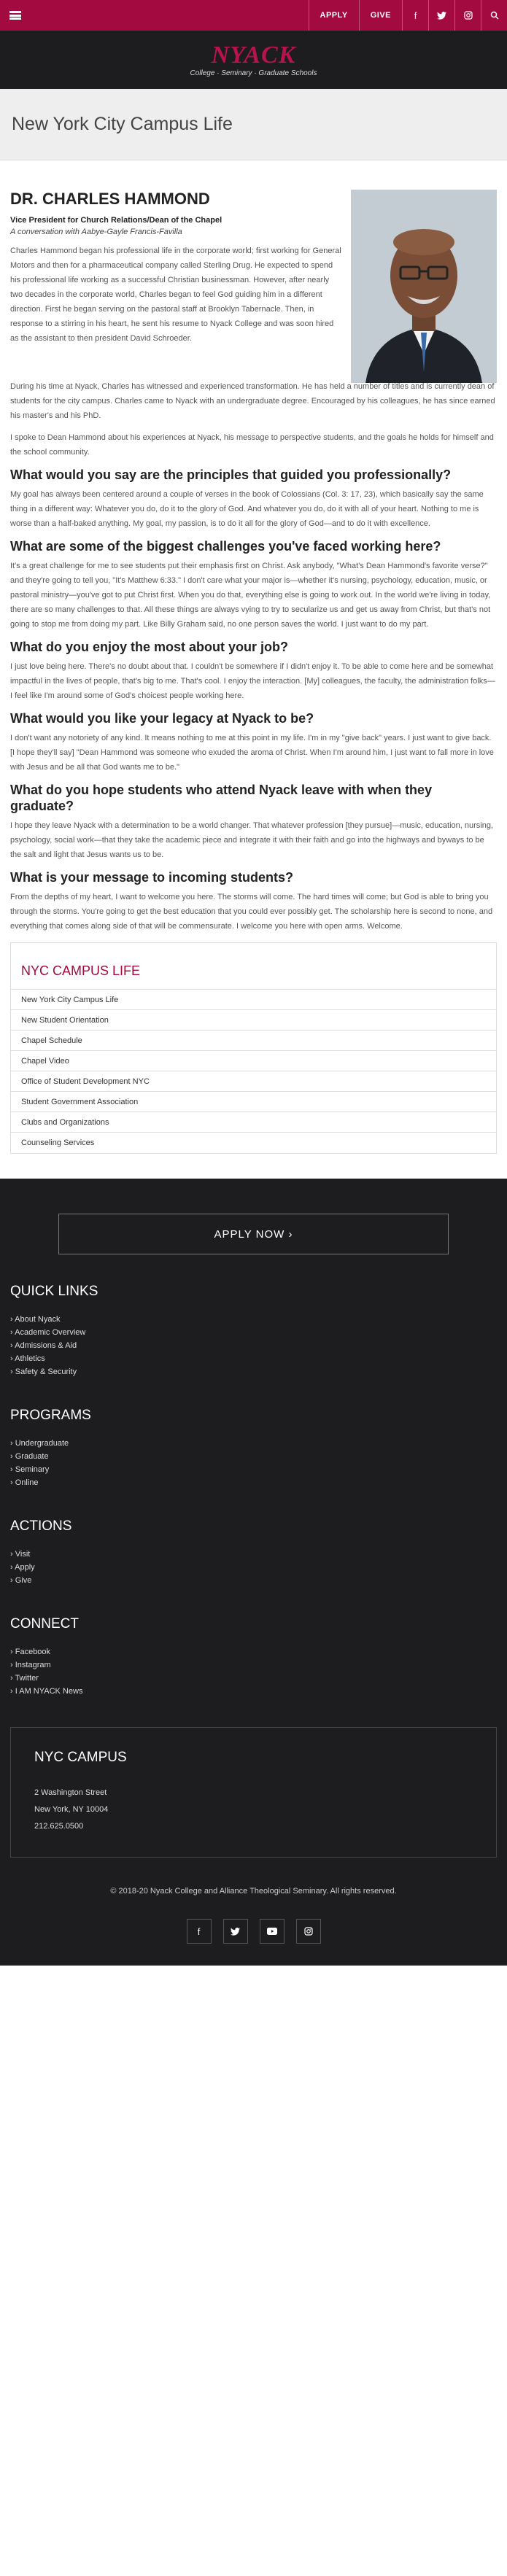 The image size is (507, 2576). I want to click on page-title: New York City Campus Life, so click(122, 124).